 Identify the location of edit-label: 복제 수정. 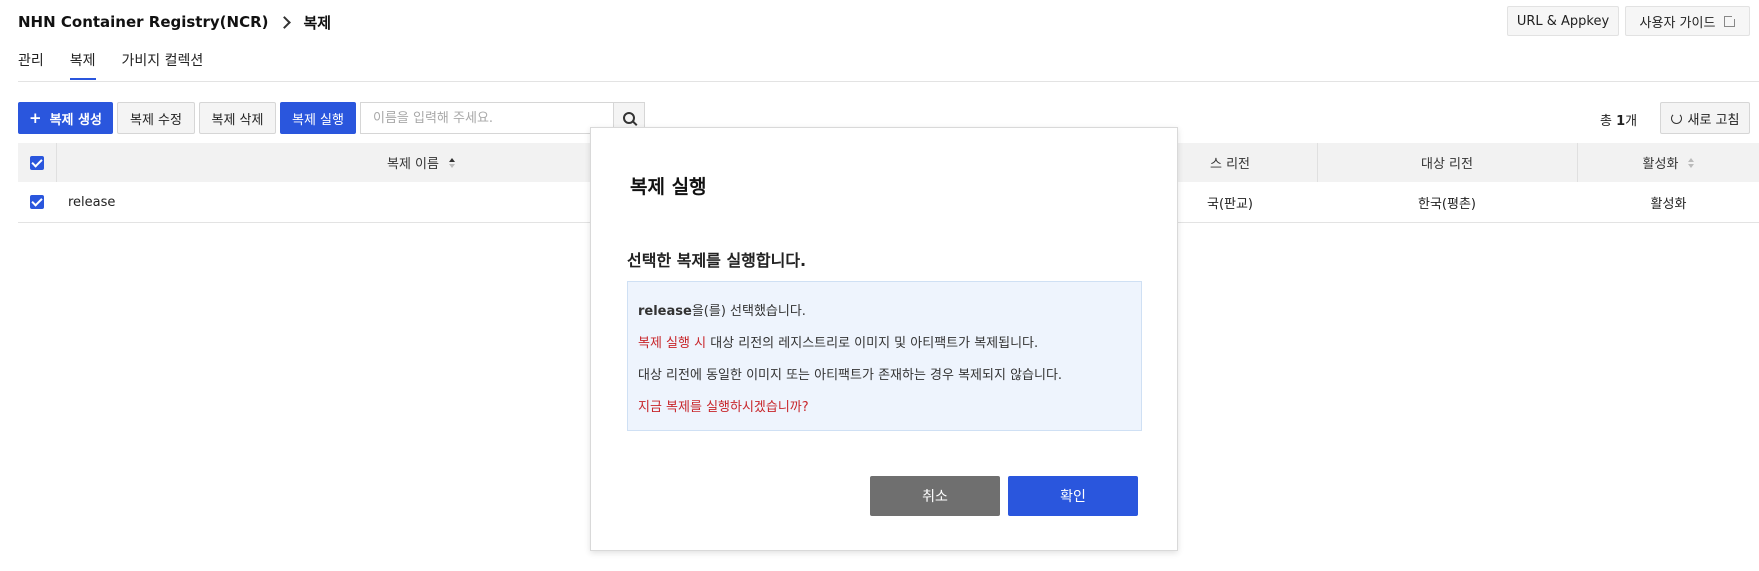
(156, 120).